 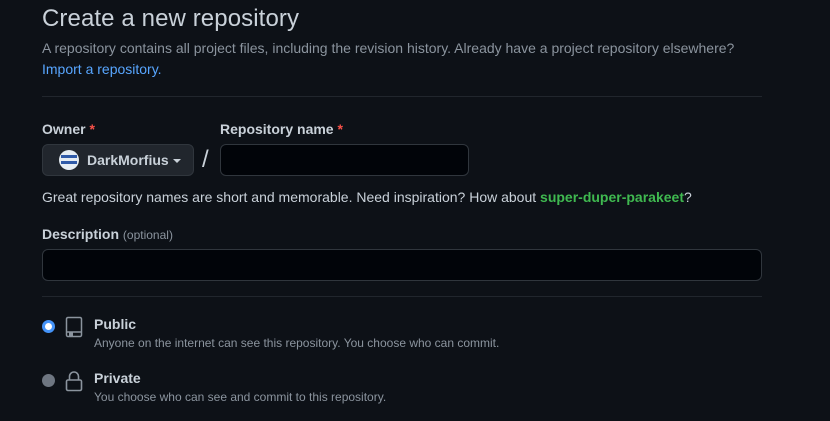 I want to click on avatar, so click(x=69, y=160).